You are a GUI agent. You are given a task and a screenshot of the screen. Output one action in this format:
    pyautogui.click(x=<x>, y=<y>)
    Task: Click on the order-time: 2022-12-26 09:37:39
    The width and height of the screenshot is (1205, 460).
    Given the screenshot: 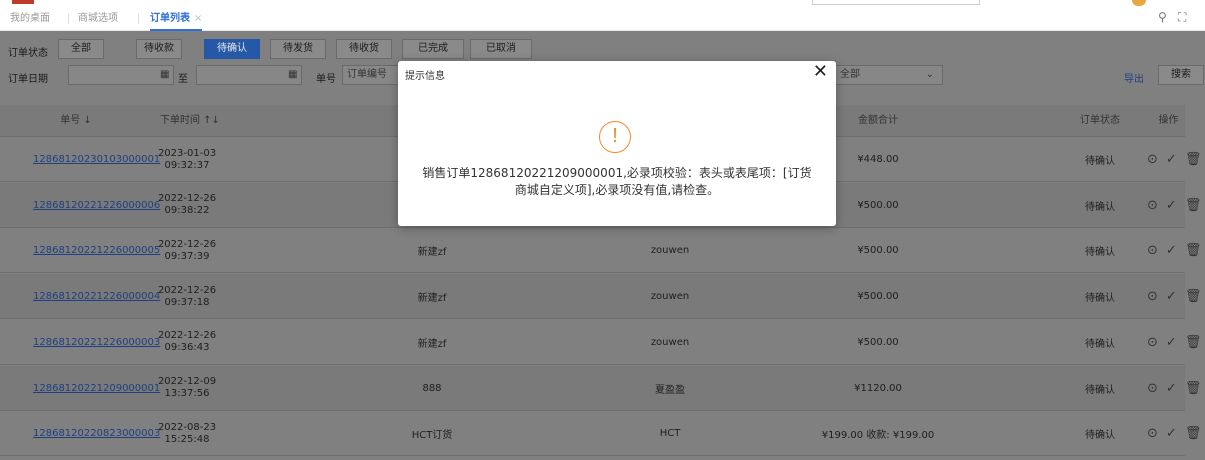 What is the action you would take?
    pyautogui.click(x=187, y=250)
    